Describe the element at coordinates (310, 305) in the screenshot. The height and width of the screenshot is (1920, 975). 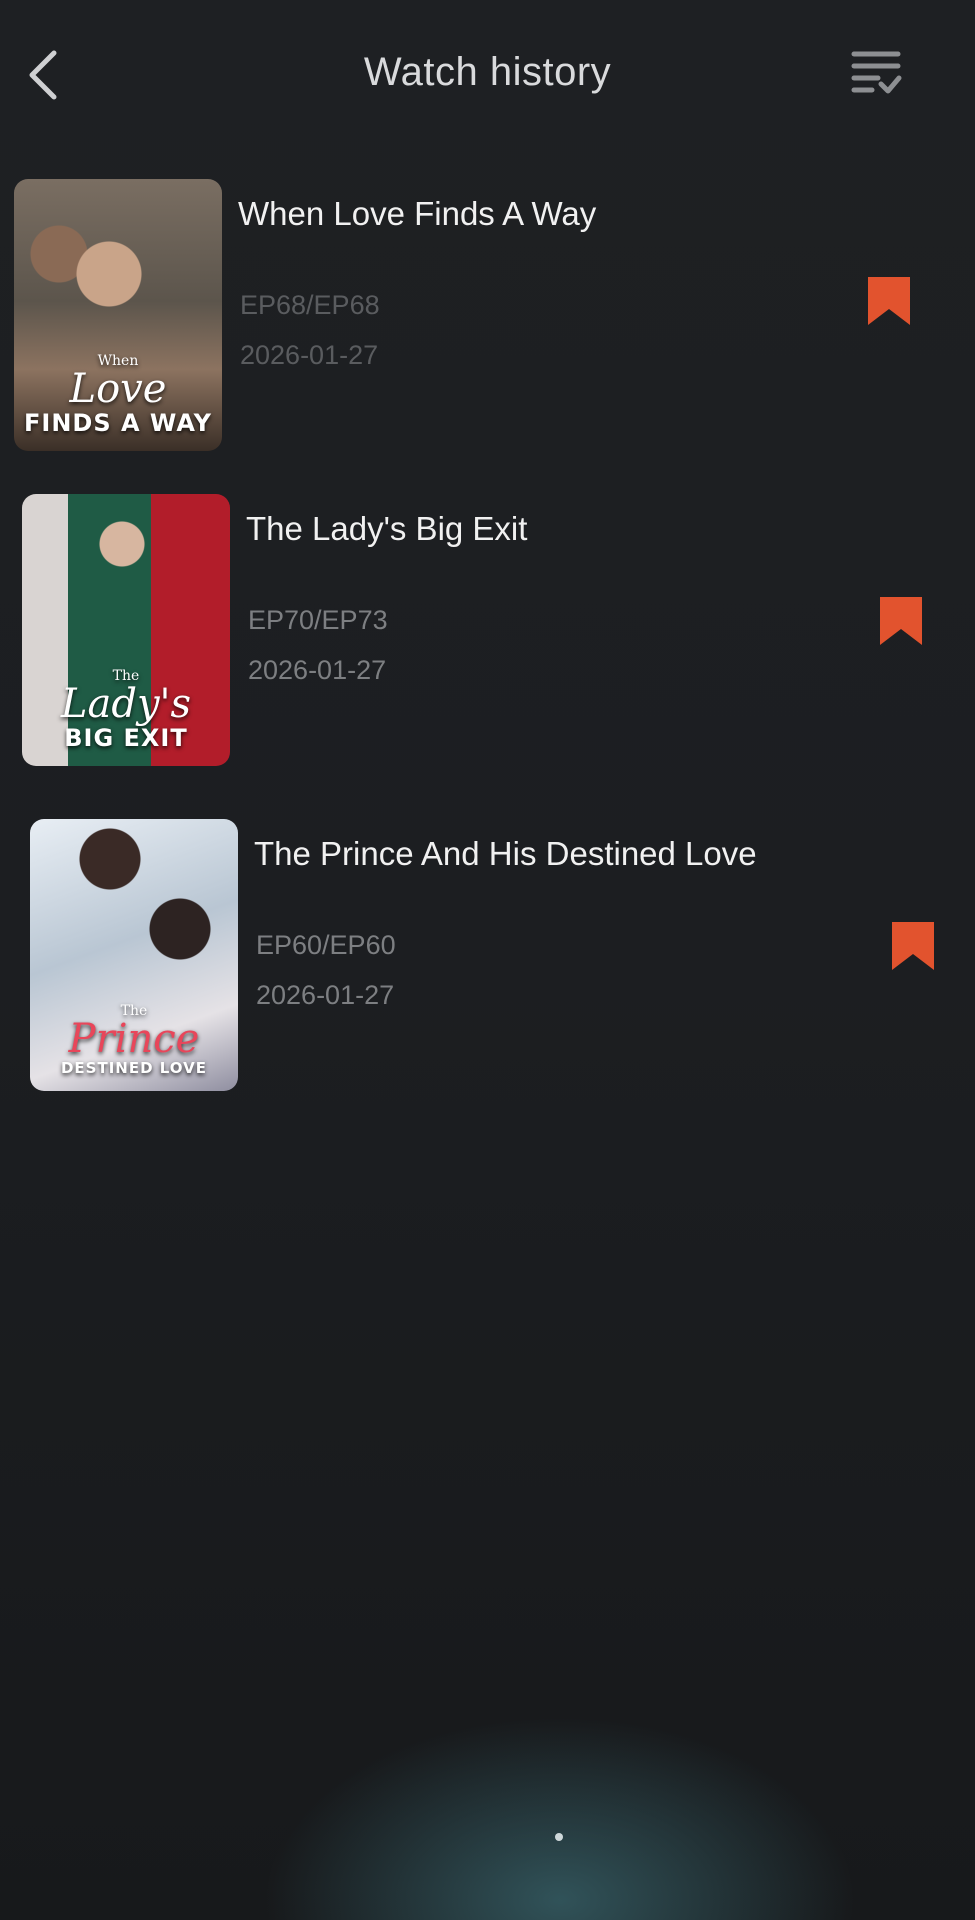
I see `episode-progress: EP68/EP68` at that location.